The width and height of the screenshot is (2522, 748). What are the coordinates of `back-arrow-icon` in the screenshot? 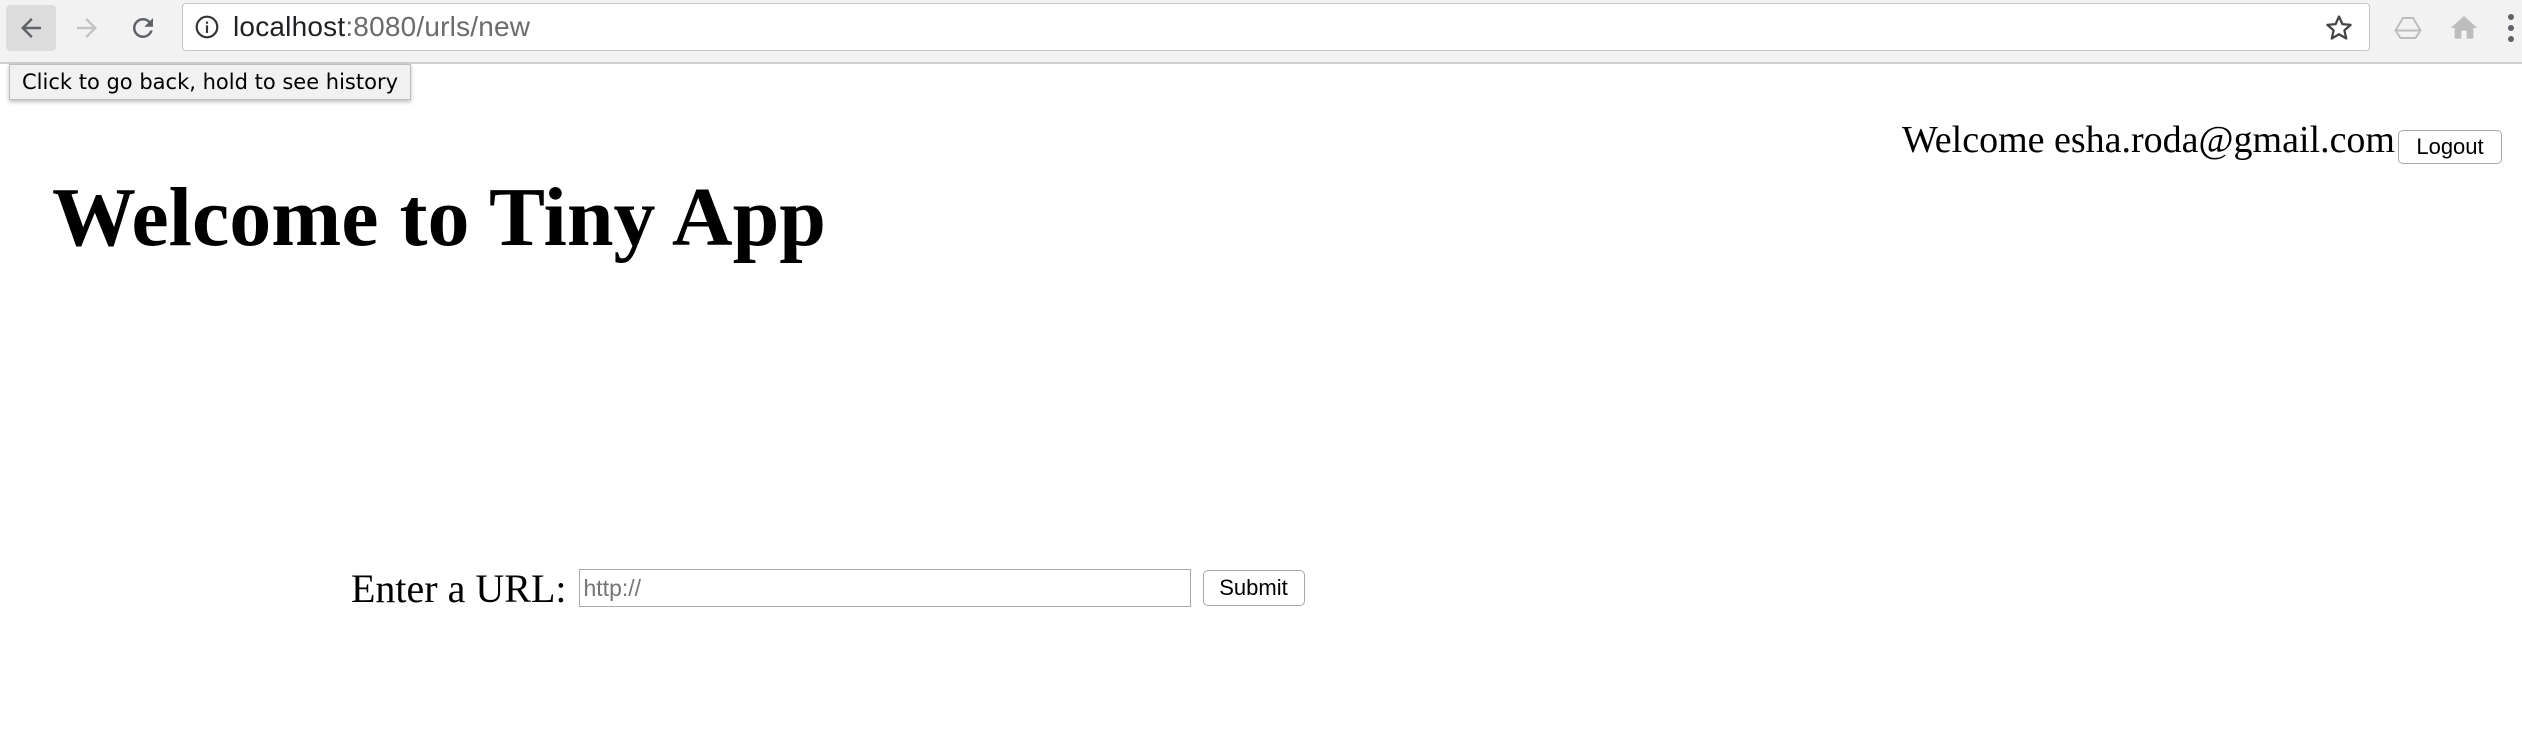 It's located at (31, 28).